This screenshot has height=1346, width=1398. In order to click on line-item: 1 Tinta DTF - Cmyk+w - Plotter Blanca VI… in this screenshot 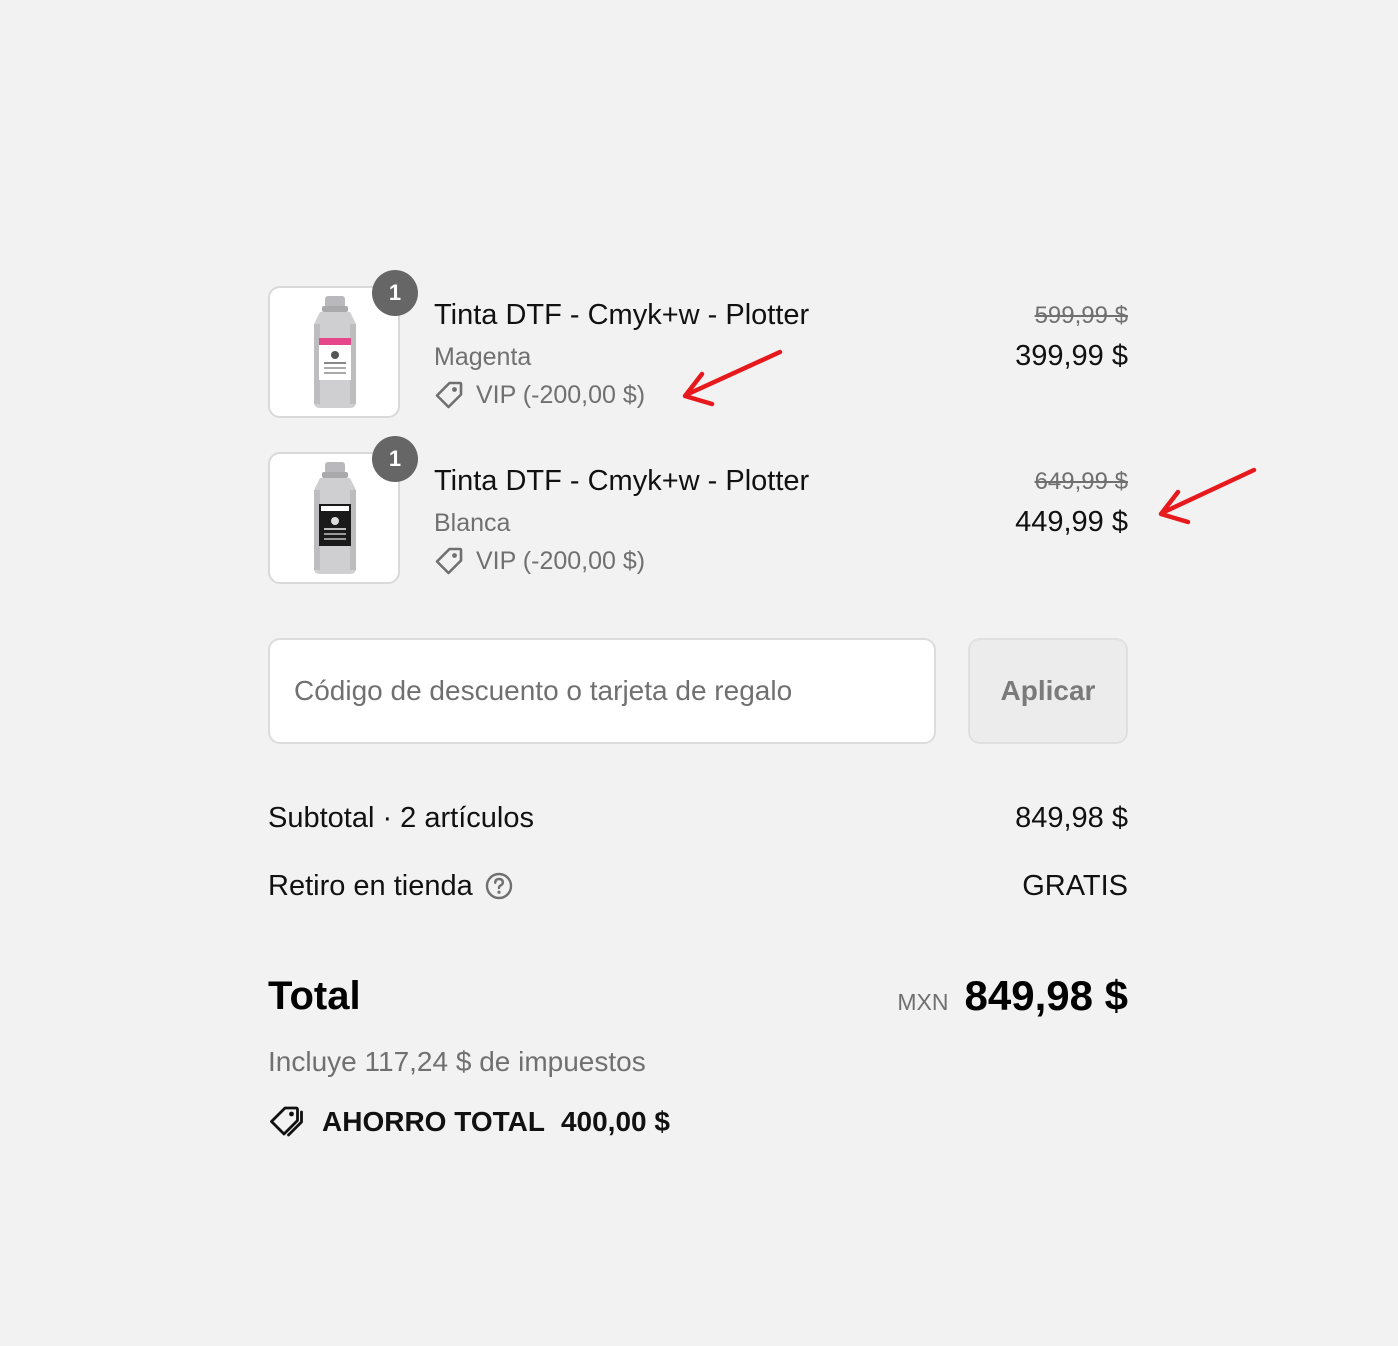, I will do `click(698, 519)`.